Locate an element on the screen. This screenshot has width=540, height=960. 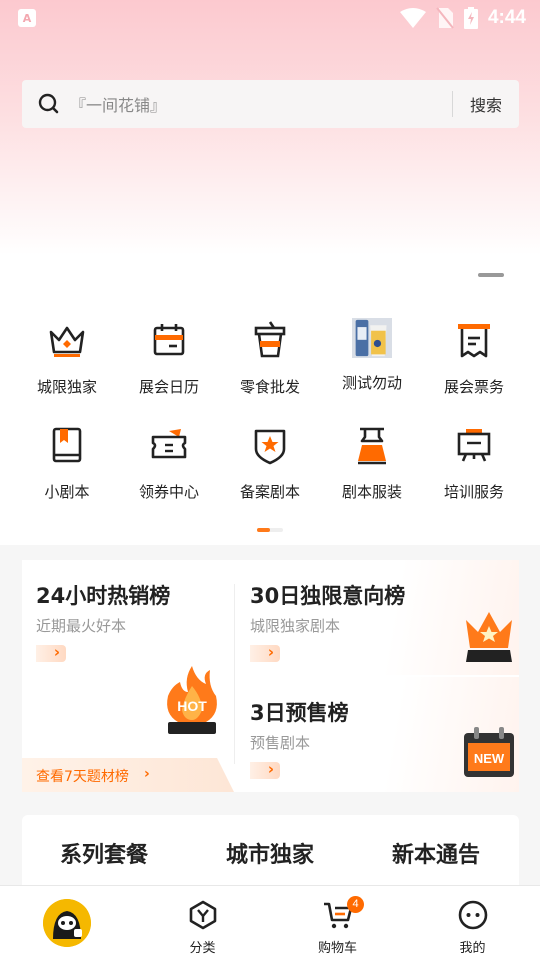
nav-category-label: 分类 is located at coordinates (202, 948).